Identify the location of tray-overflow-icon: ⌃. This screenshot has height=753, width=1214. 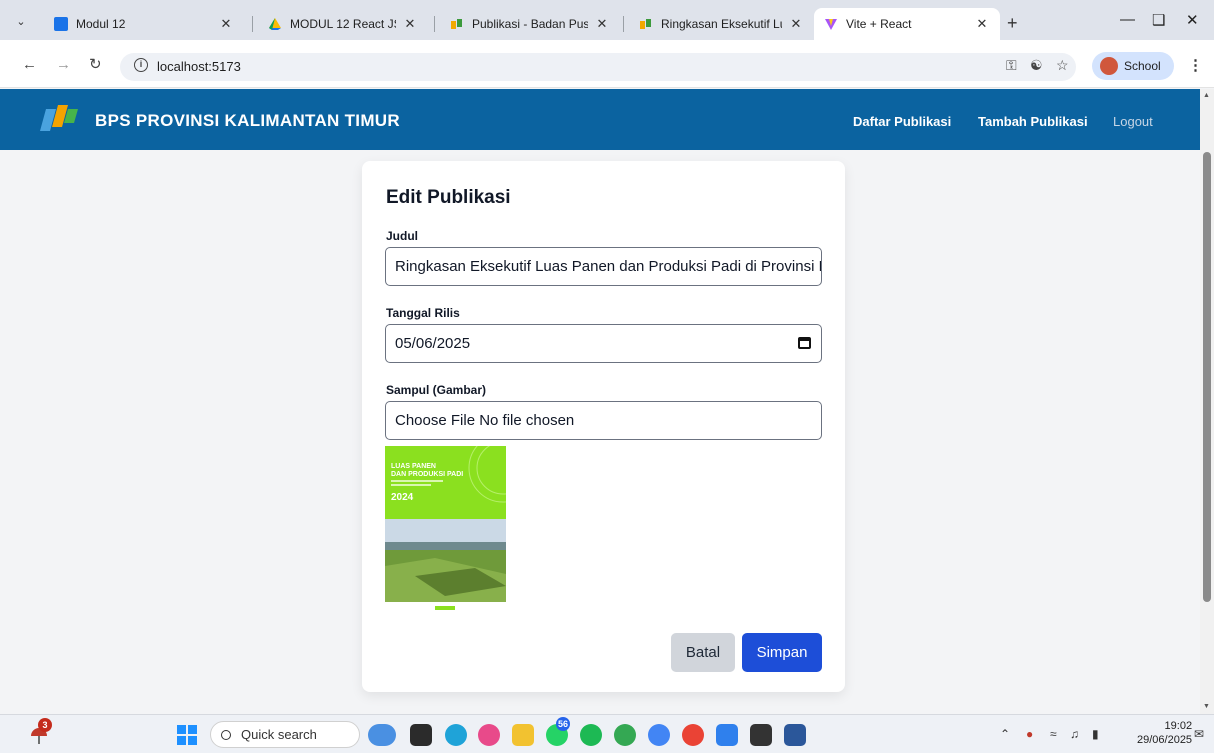
(1005, 734).